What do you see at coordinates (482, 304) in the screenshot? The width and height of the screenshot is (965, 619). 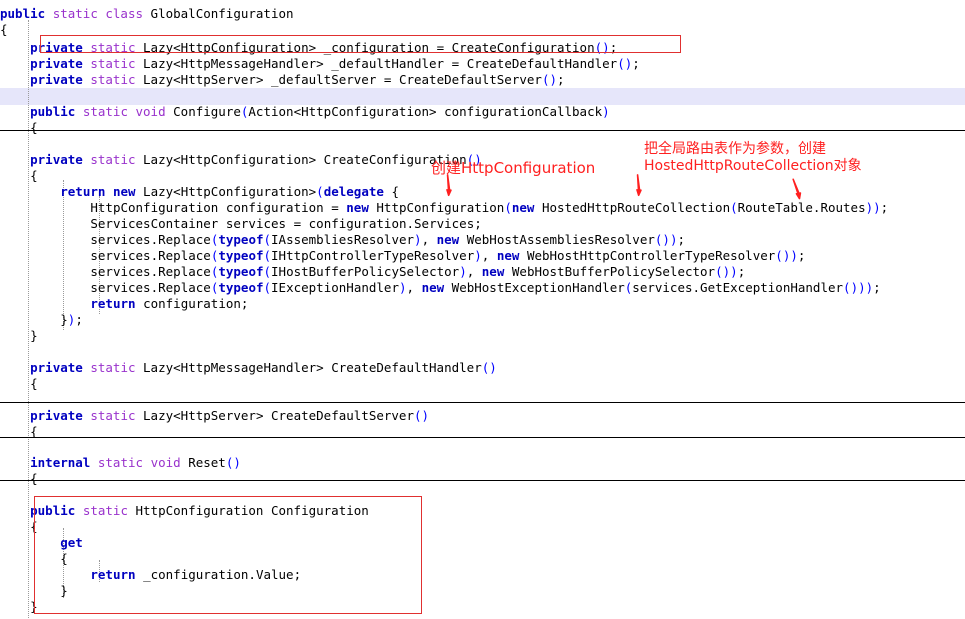 I see `code-line: return configuration;` at bounding box center [482, 304].